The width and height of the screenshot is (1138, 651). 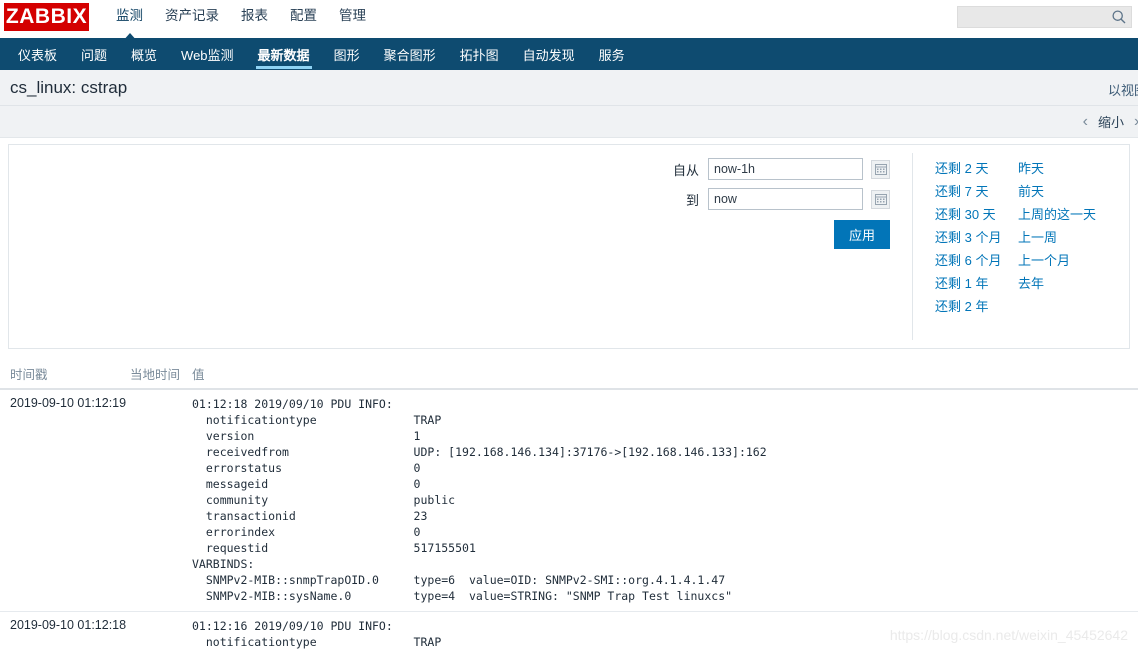 I want to click on to-calendar-icon, so click(x=880, y=199).